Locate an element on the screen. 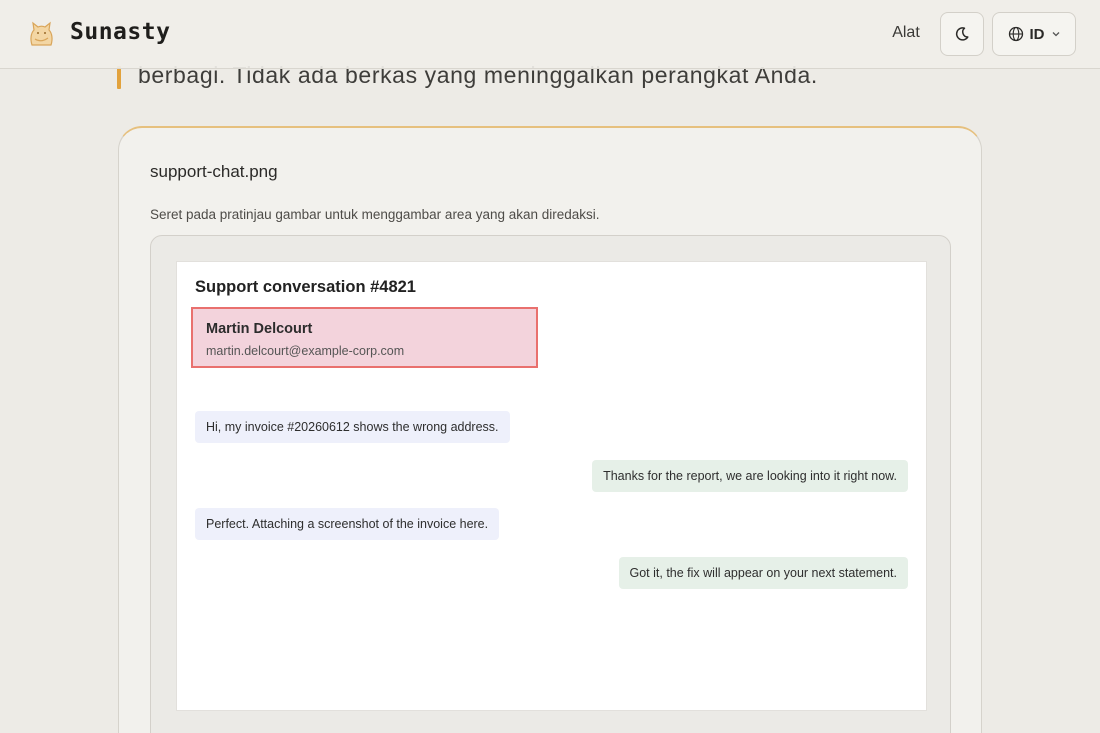  moon-icon is located at coordinates (962, 34).